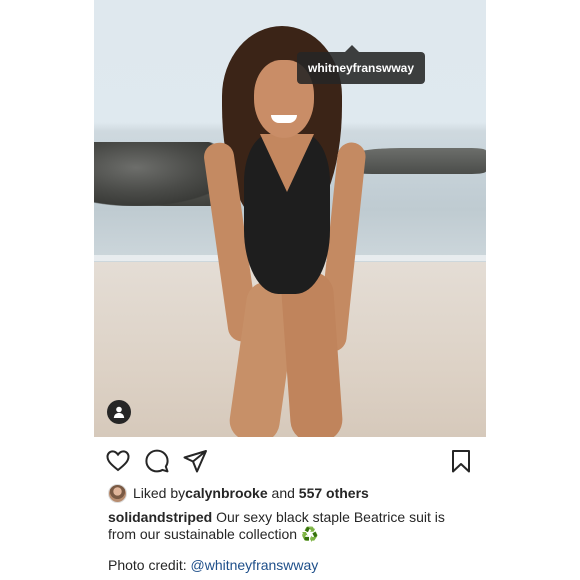 The width and height of the screenshot is (580, 580). I want to click on credit-label: Photo credit:, so click(149, 565).